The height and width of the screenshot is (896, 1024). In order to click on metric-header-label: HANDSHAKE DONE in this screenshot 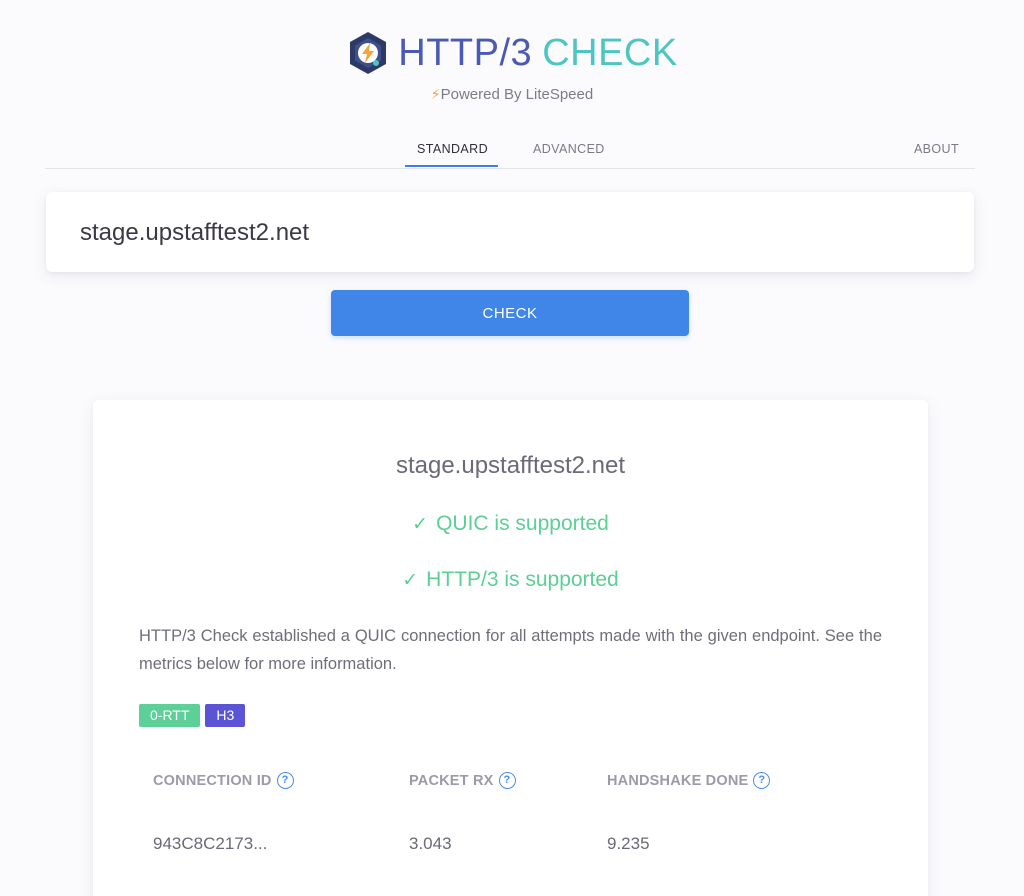, I will do `click(678, 780)`.